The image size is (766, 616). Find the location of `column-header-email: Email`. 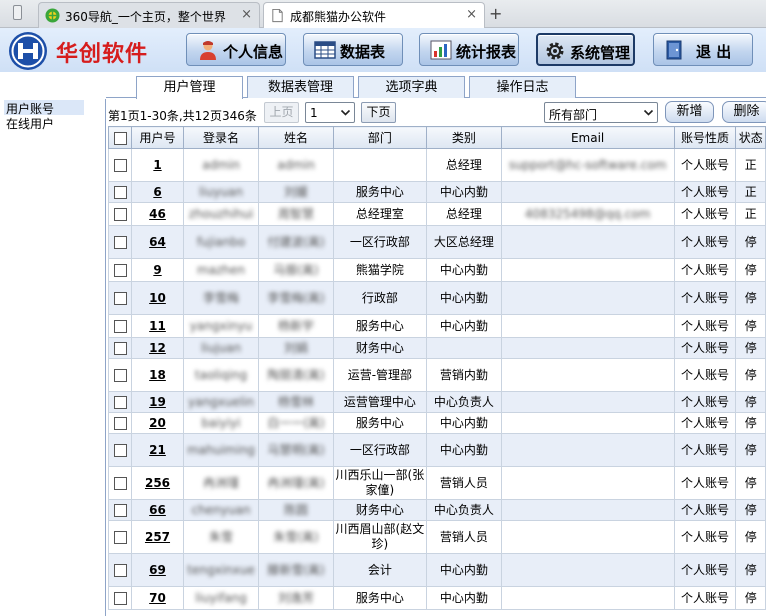

column-header-email: Email is located at coordinates (587, 137).